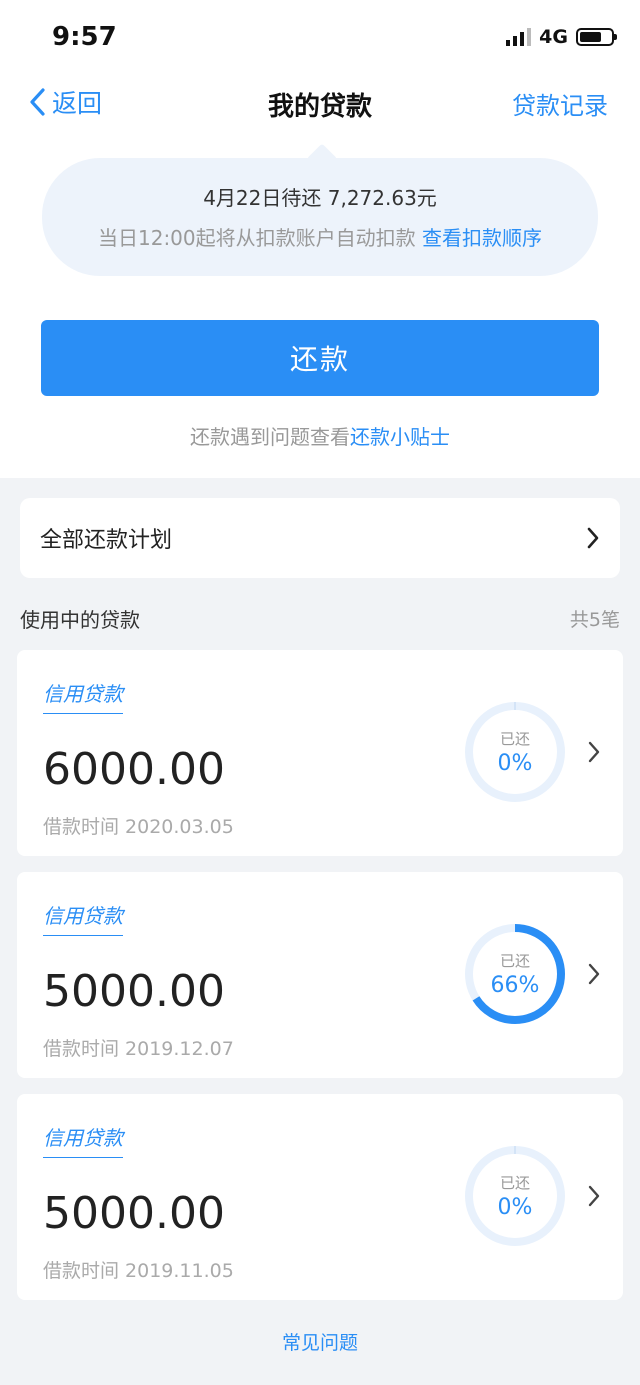 Image resolution: width=640 pixels, height=1385 pixels. Describe the element at coordinates (515, 985) in the screenshot. I see `repaid-percent: 66%` at that location.